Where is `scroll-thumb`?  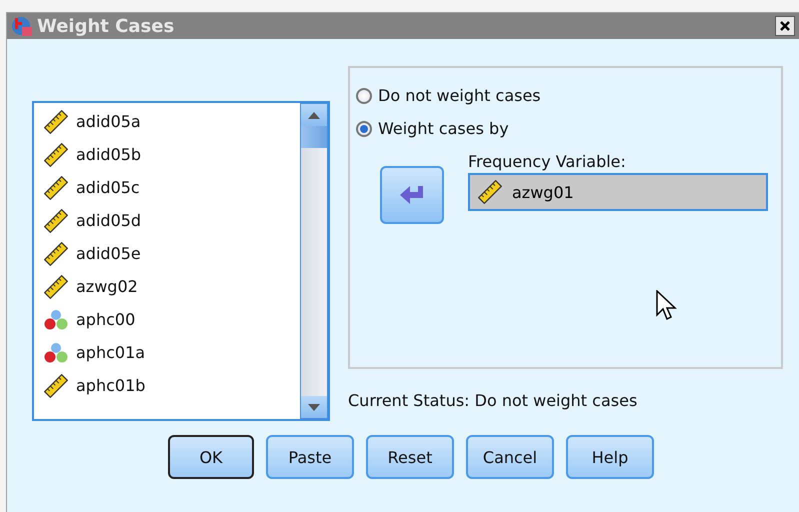
scroll-thumb is located at coordinates (314, 137).